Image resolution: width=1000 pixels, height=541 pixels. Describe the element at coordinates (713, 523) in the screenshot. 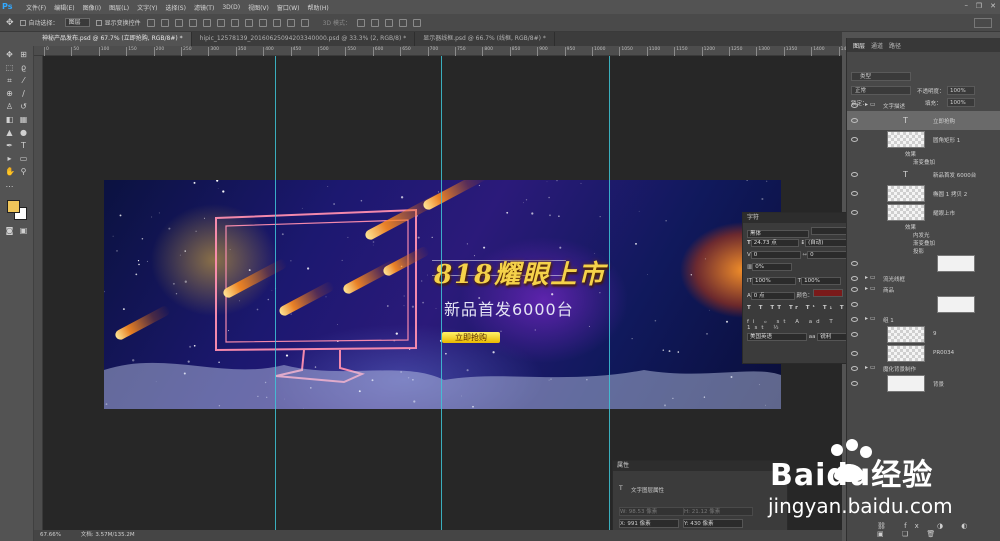

I see `y-field: Y: 430 像素` at that location.